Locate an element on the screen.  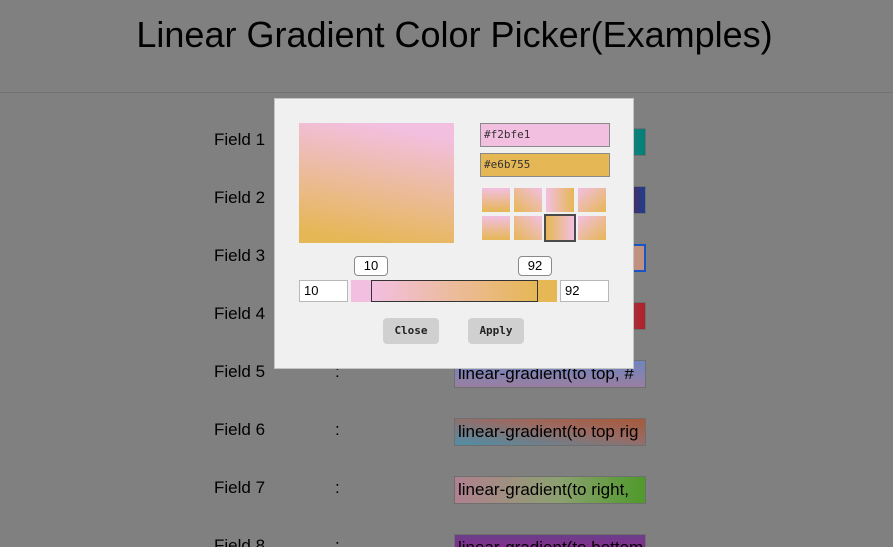
field-label: Field 3 is located at coordinates (240, 255).